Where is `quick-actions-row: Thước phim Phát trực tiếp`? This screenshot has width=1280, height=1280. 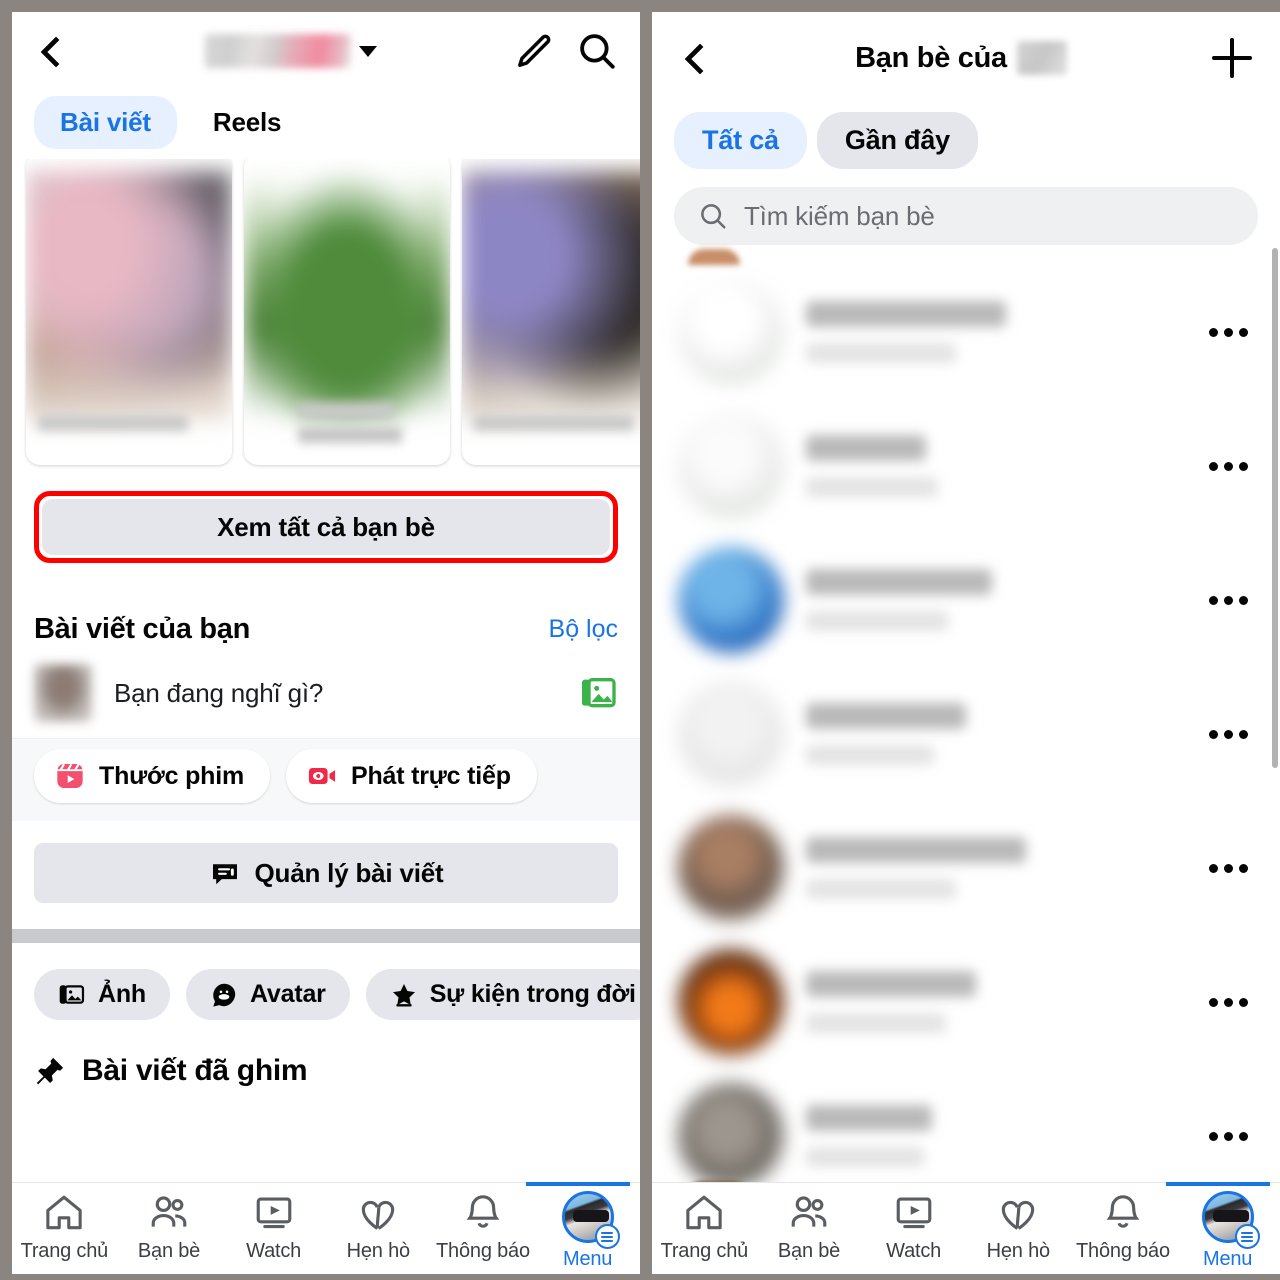 quick-actions-row: Thước phim Phát trực tiếp is located at coordinates (326, 779).